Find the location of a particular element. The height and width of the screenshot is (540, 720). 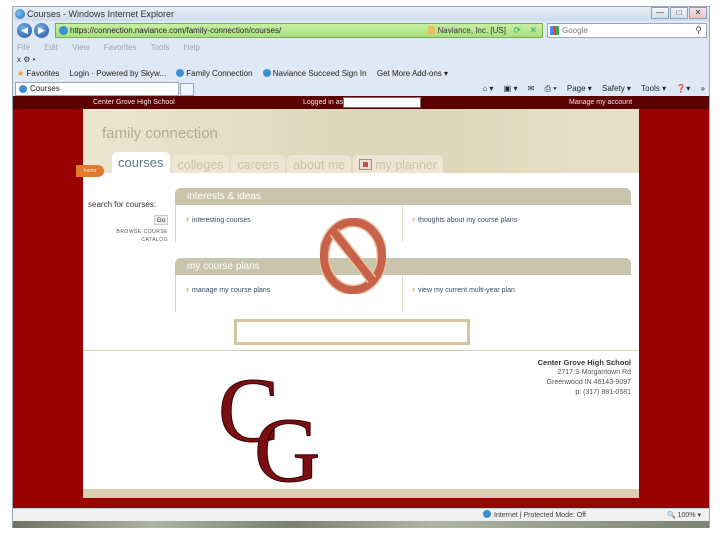

ie-logo-icon is located at coordinates (20, 14).